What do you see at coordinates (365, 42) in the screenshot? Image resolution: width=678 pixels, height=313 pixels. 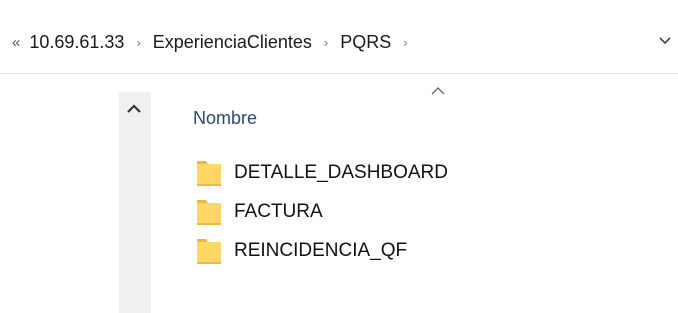 I see `breadcrumb-item-pqrs: PQRS` at bounding box center [365, 42].